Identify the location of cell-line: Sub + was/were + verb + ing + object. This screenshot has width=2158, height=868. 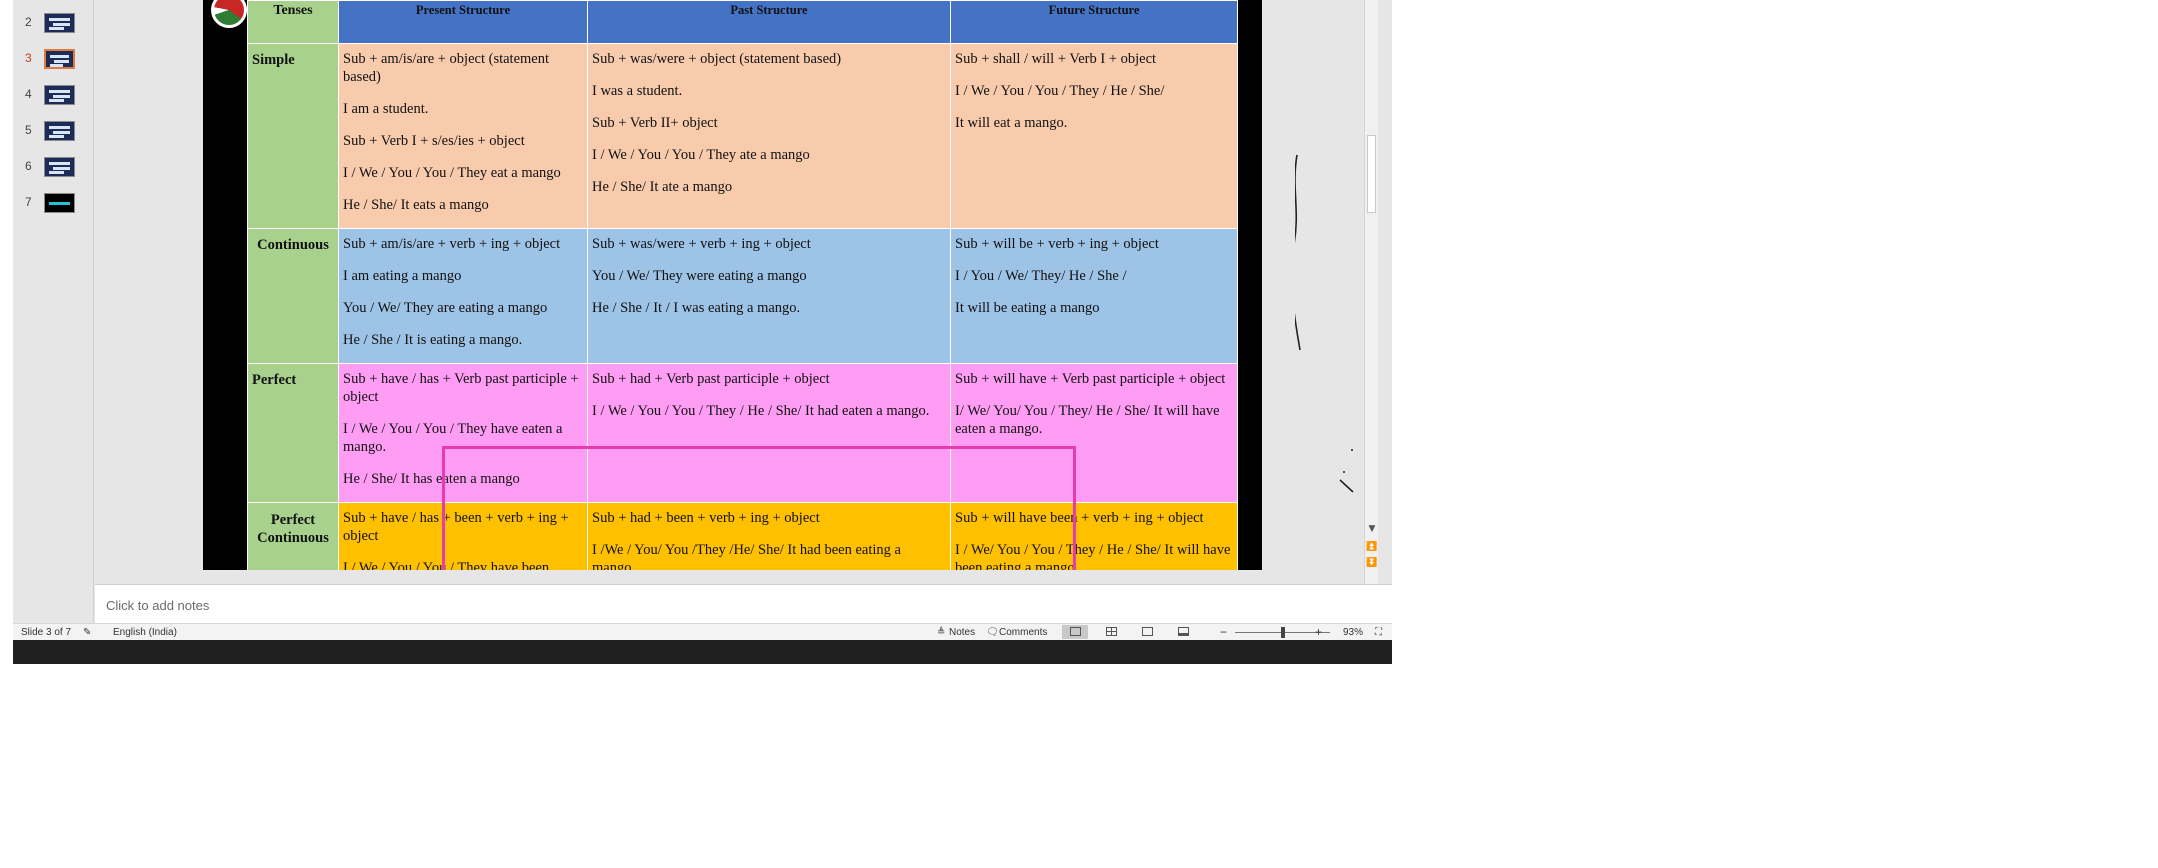
(701, 244).